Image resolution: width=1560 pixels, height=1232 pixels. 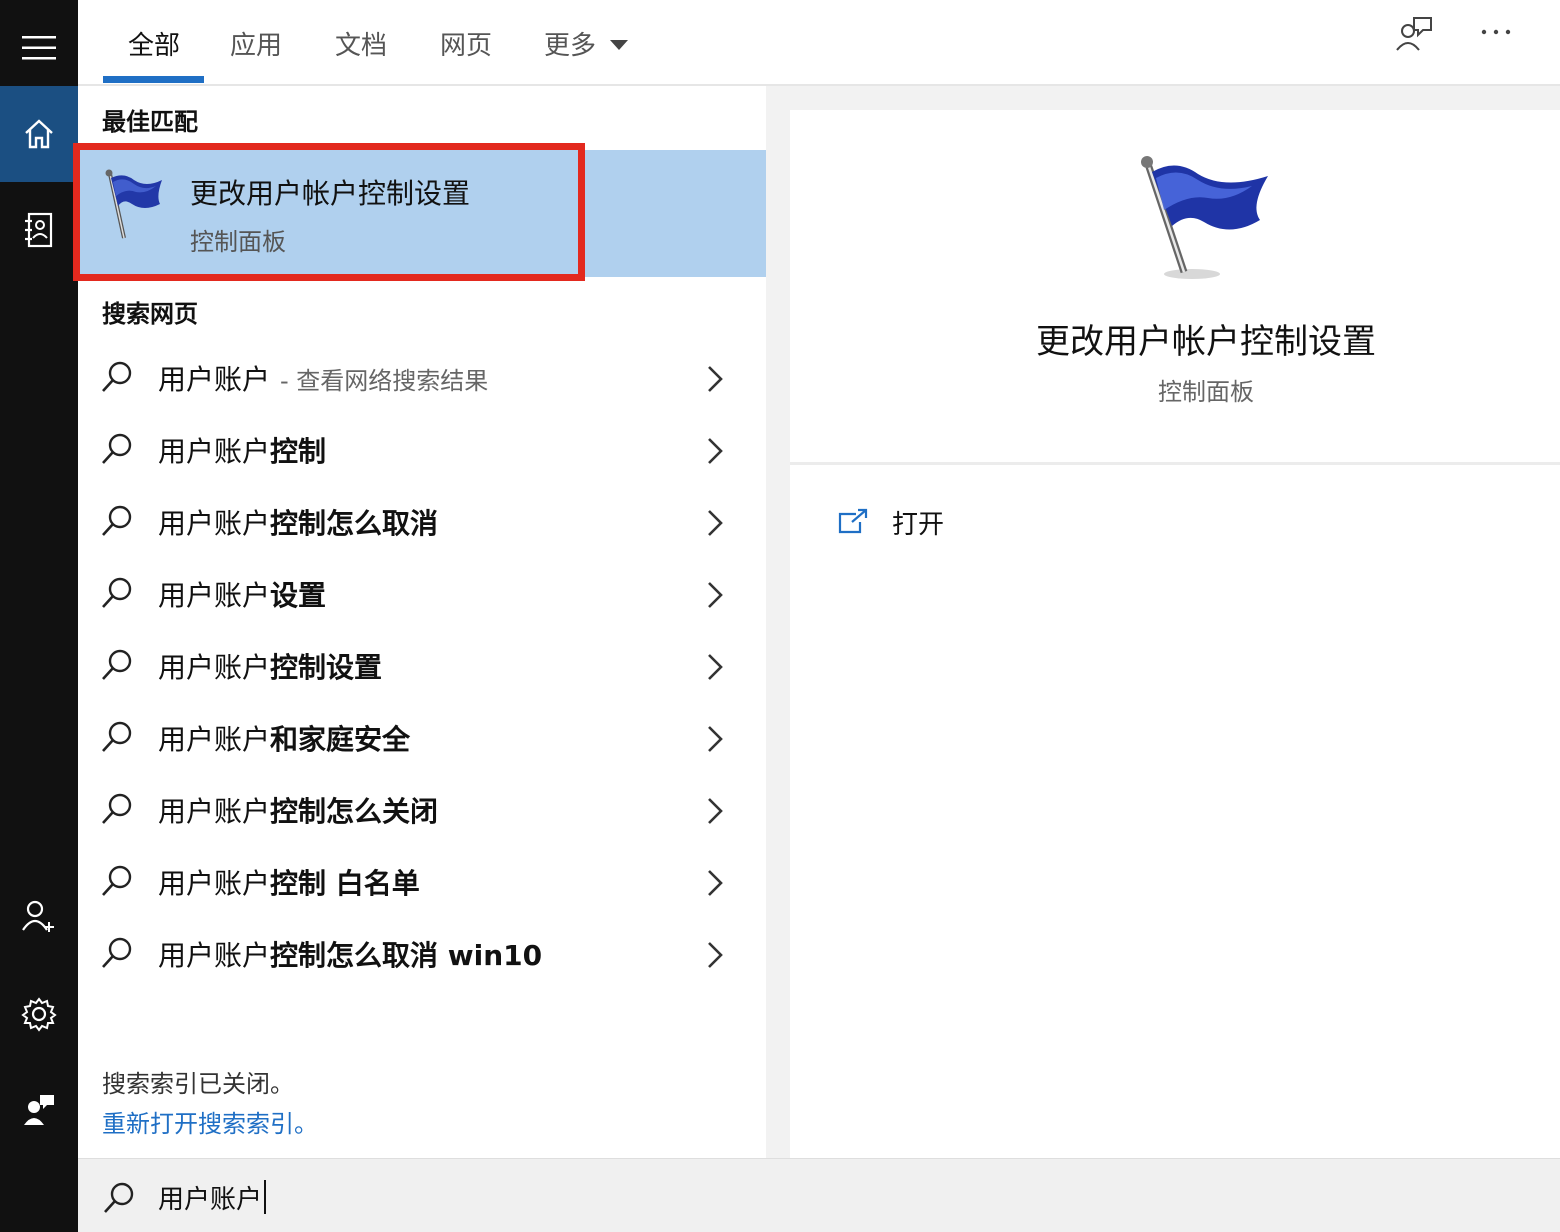 I want to click on web-search-item-label: 用户账户设置, so click(x=242, y=594).